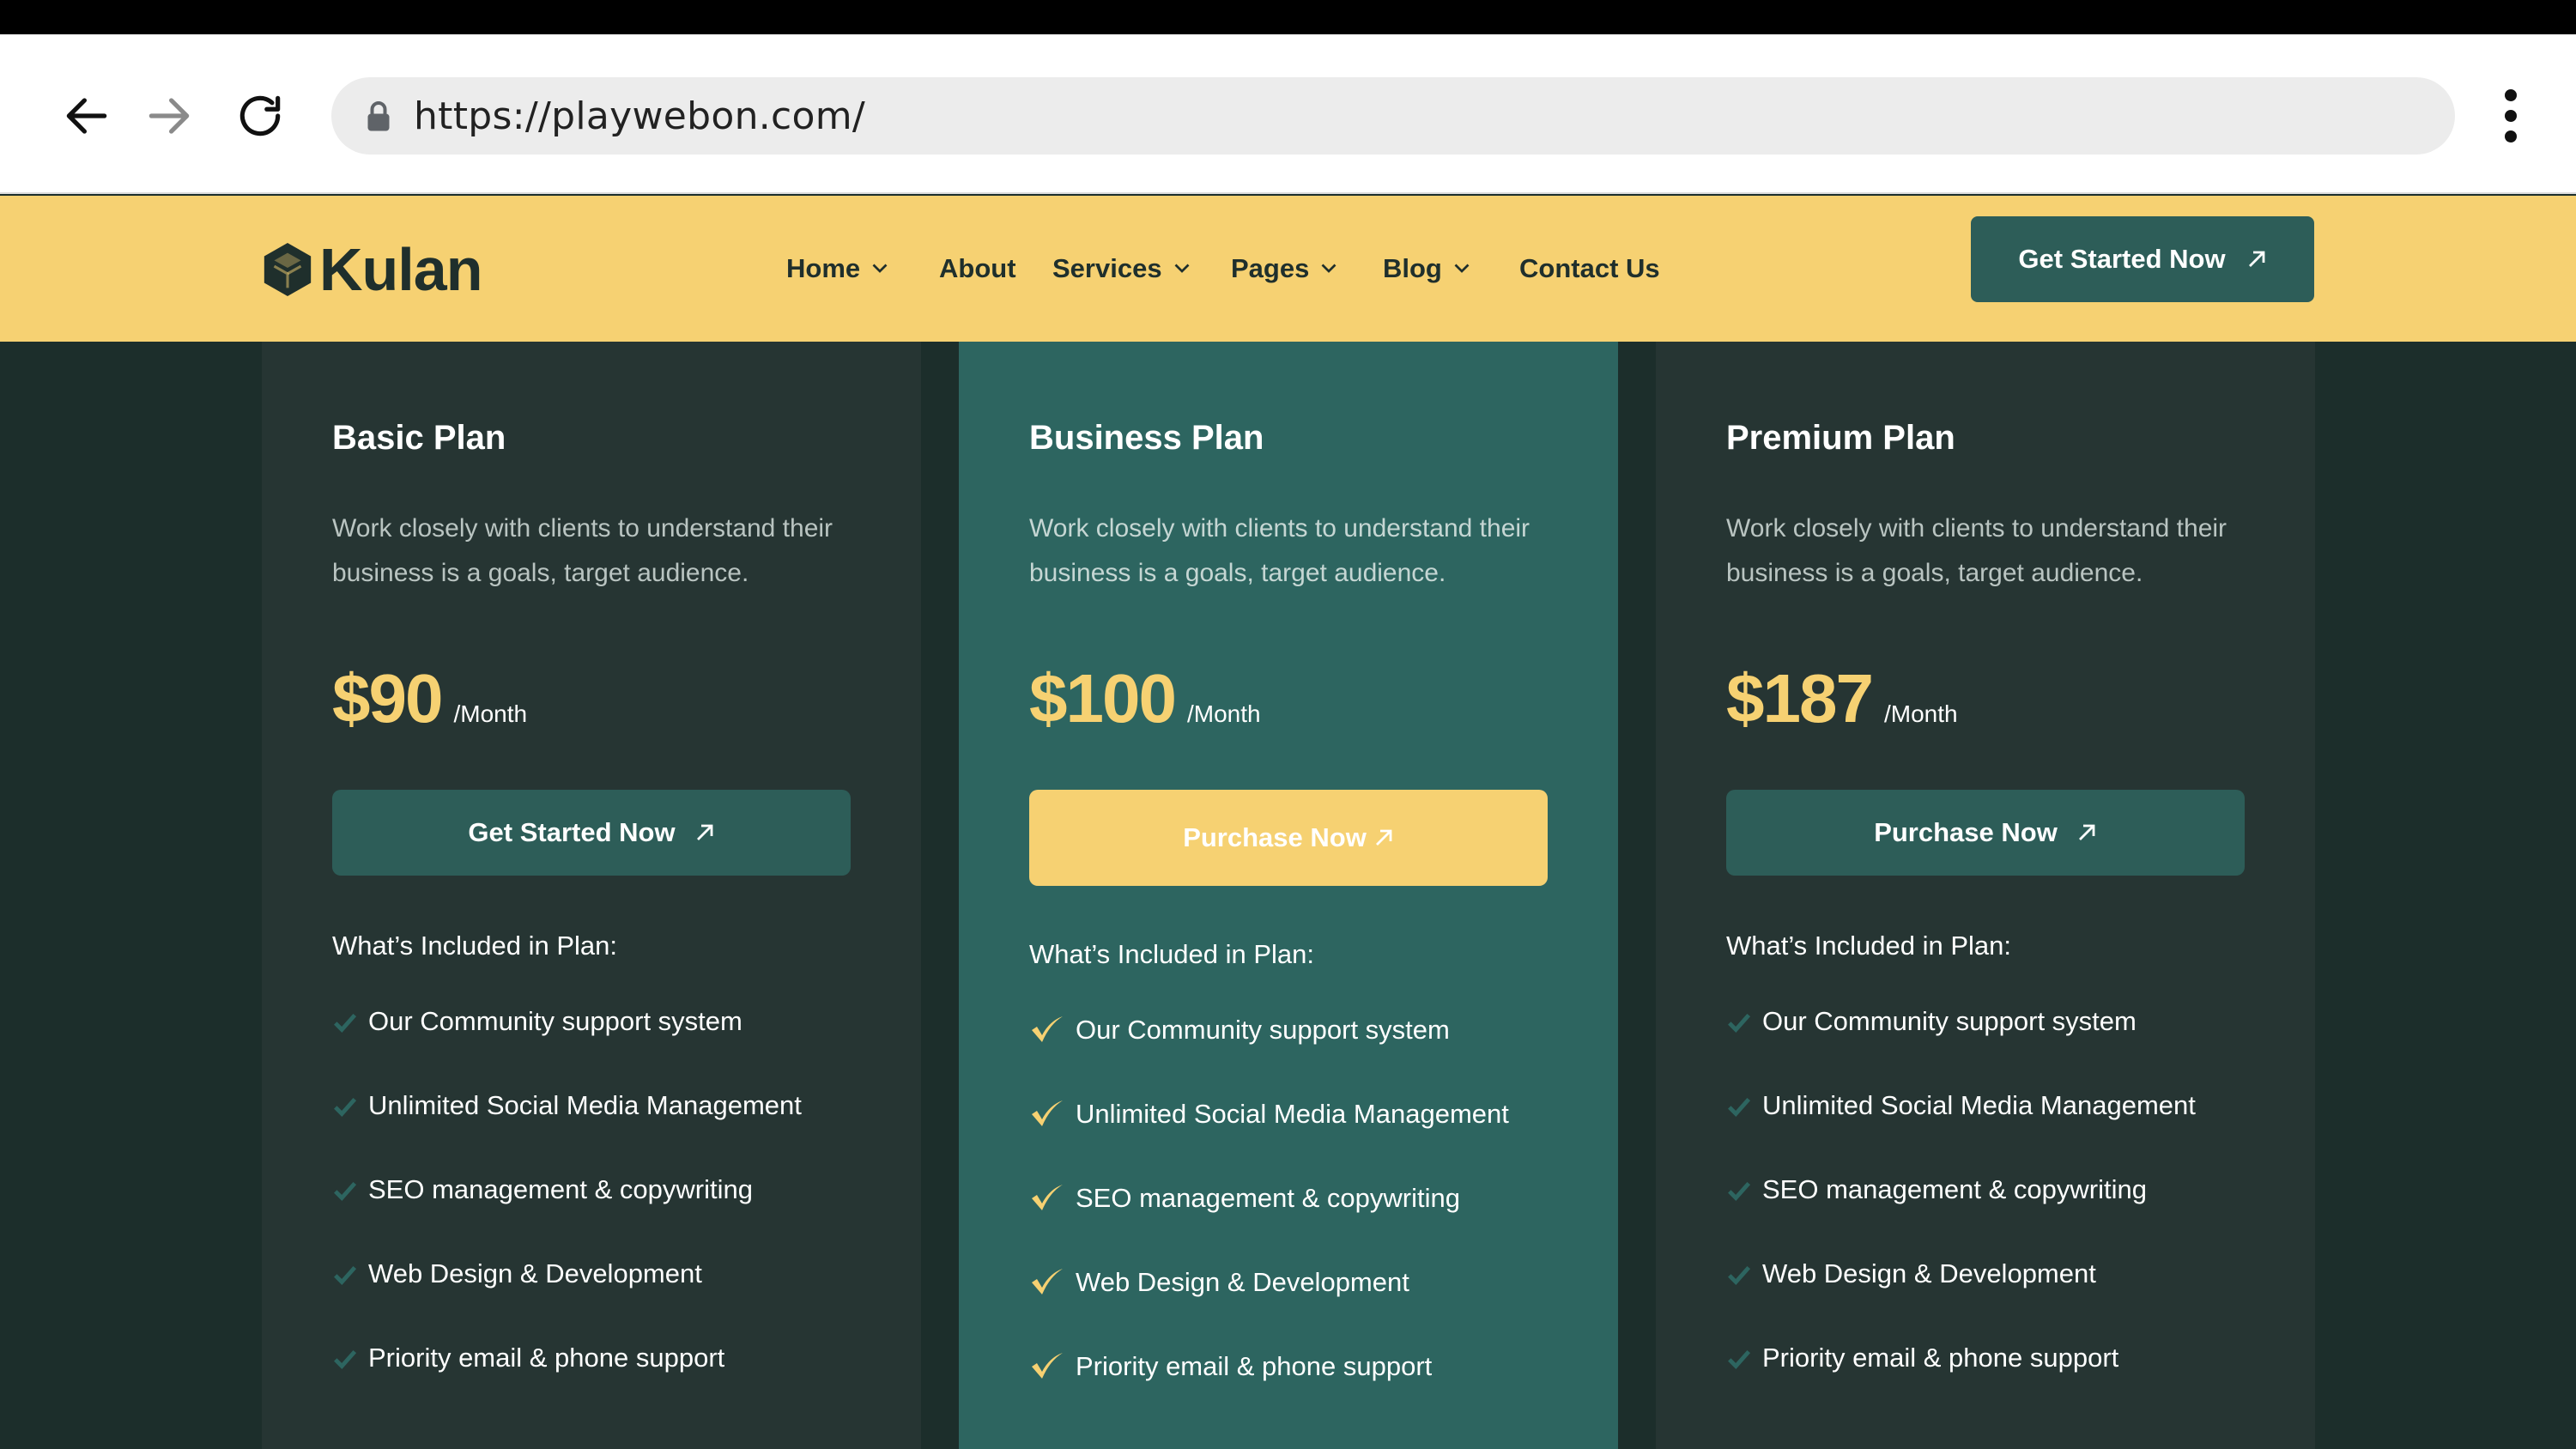  Describe the element at coordinates (1800, 698) in the screenshot. I see `plan-price: $187` at that location.